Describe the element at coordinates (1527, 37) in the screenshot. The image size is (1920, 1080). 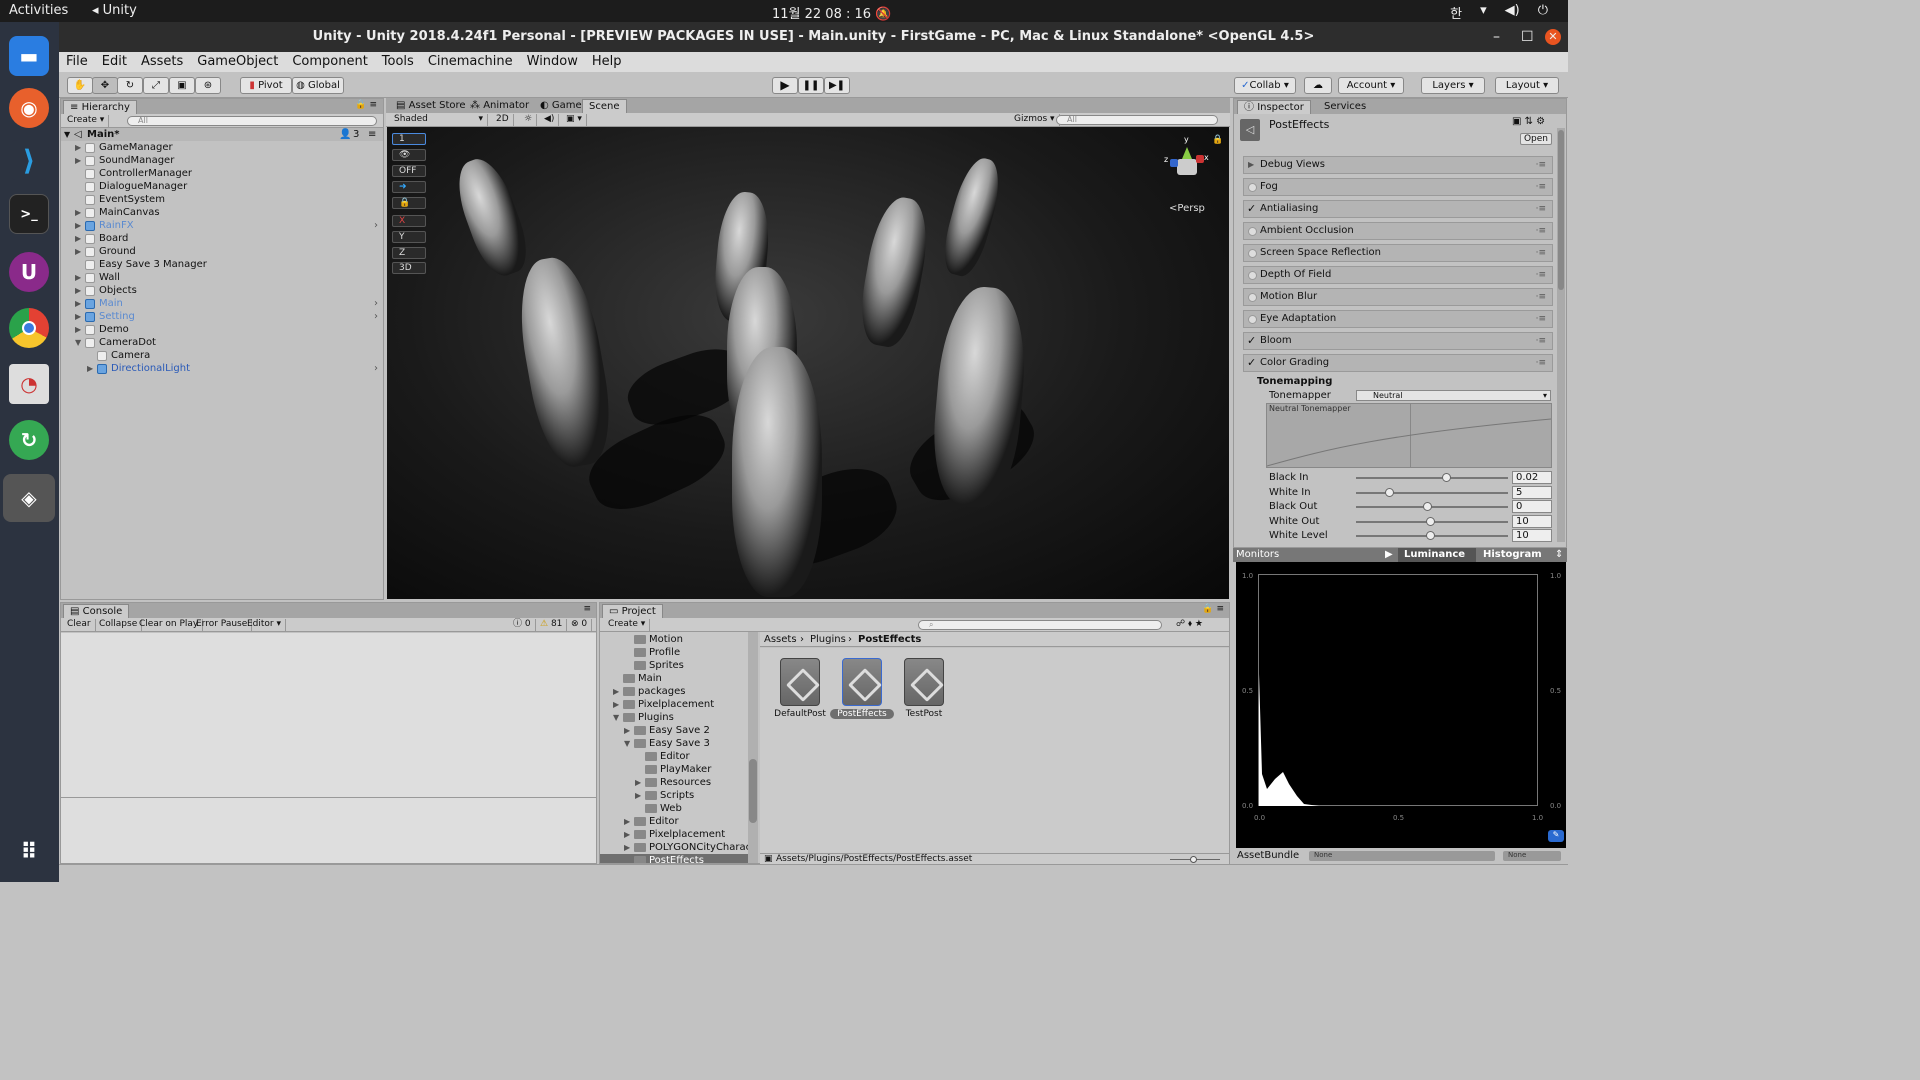
I see `maximize-button: ☐` at that location.